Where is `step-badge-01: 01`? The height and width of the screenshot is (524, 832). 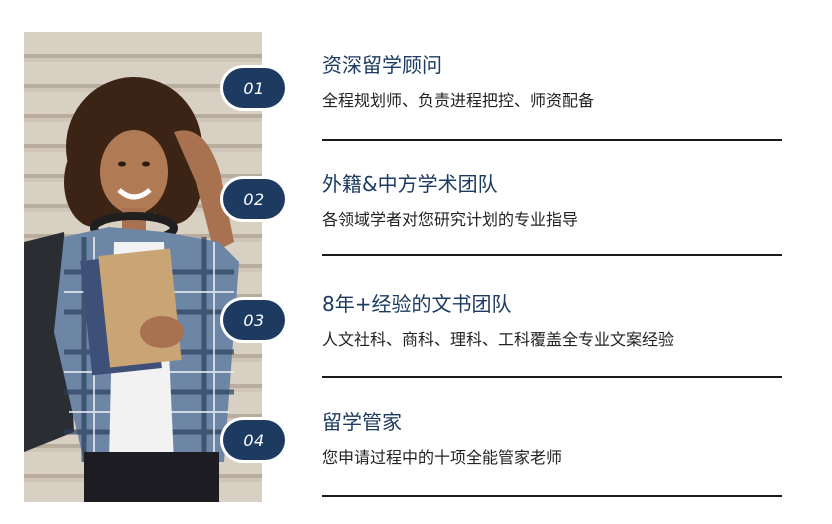
step-badge-01: 01 is located at coordinates (254, 88).